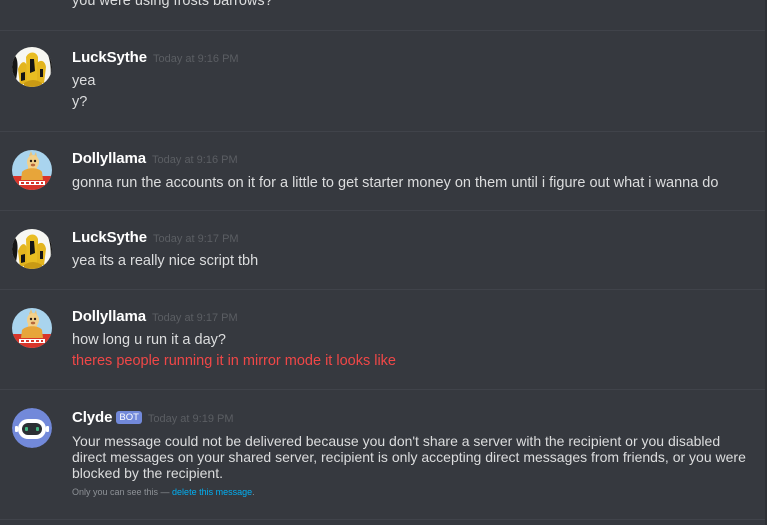 Image resolution: width=767 pixels, height=525 pixels. I want to click on message-header: Dollyllama Today at 9:17 PM, so click(155, 318).